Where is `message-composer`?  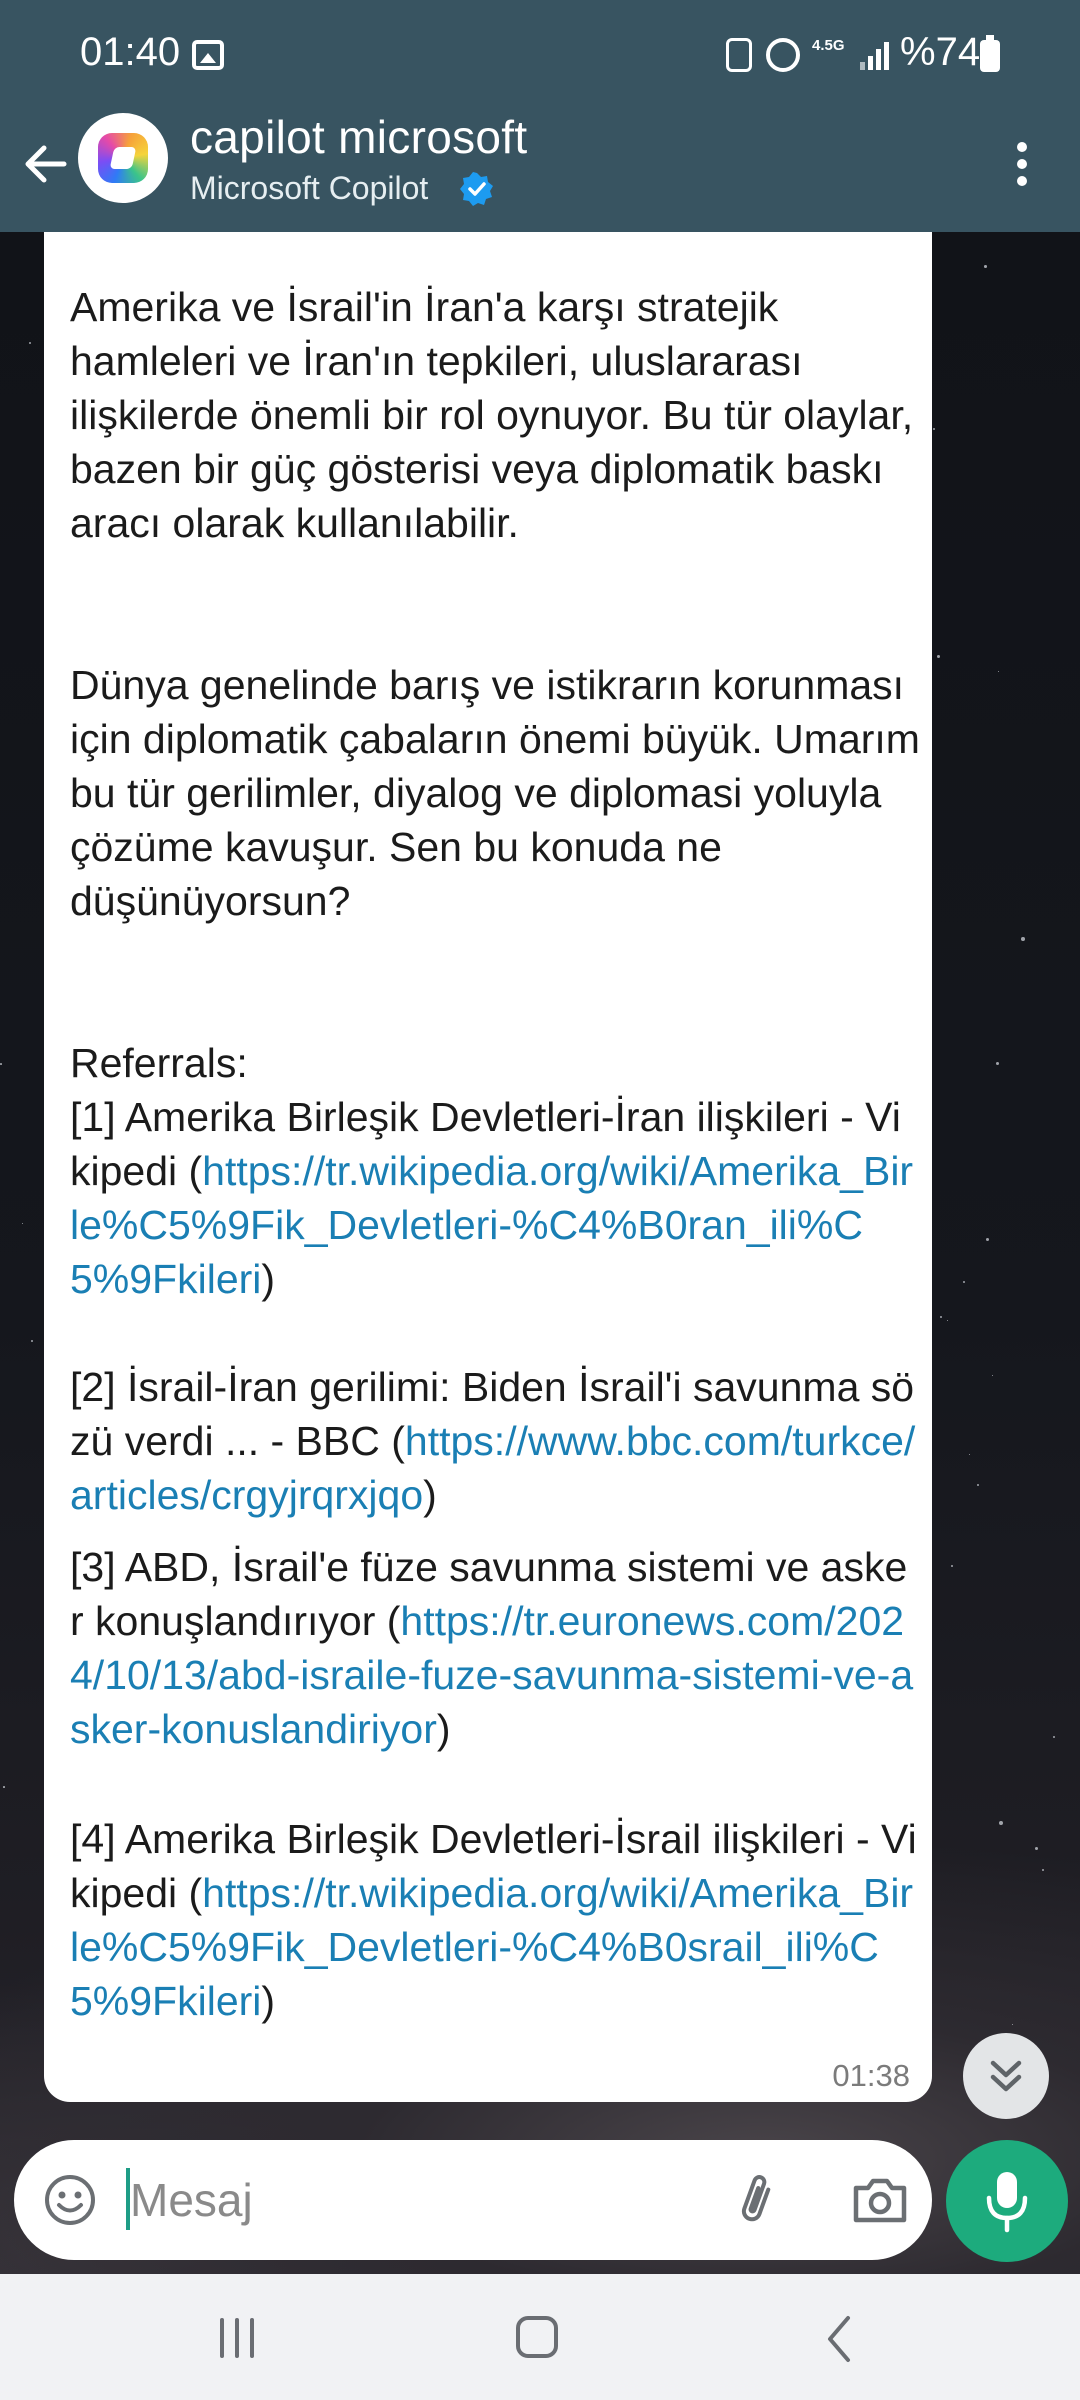
message-composer is located at coordinates (473, 2200).